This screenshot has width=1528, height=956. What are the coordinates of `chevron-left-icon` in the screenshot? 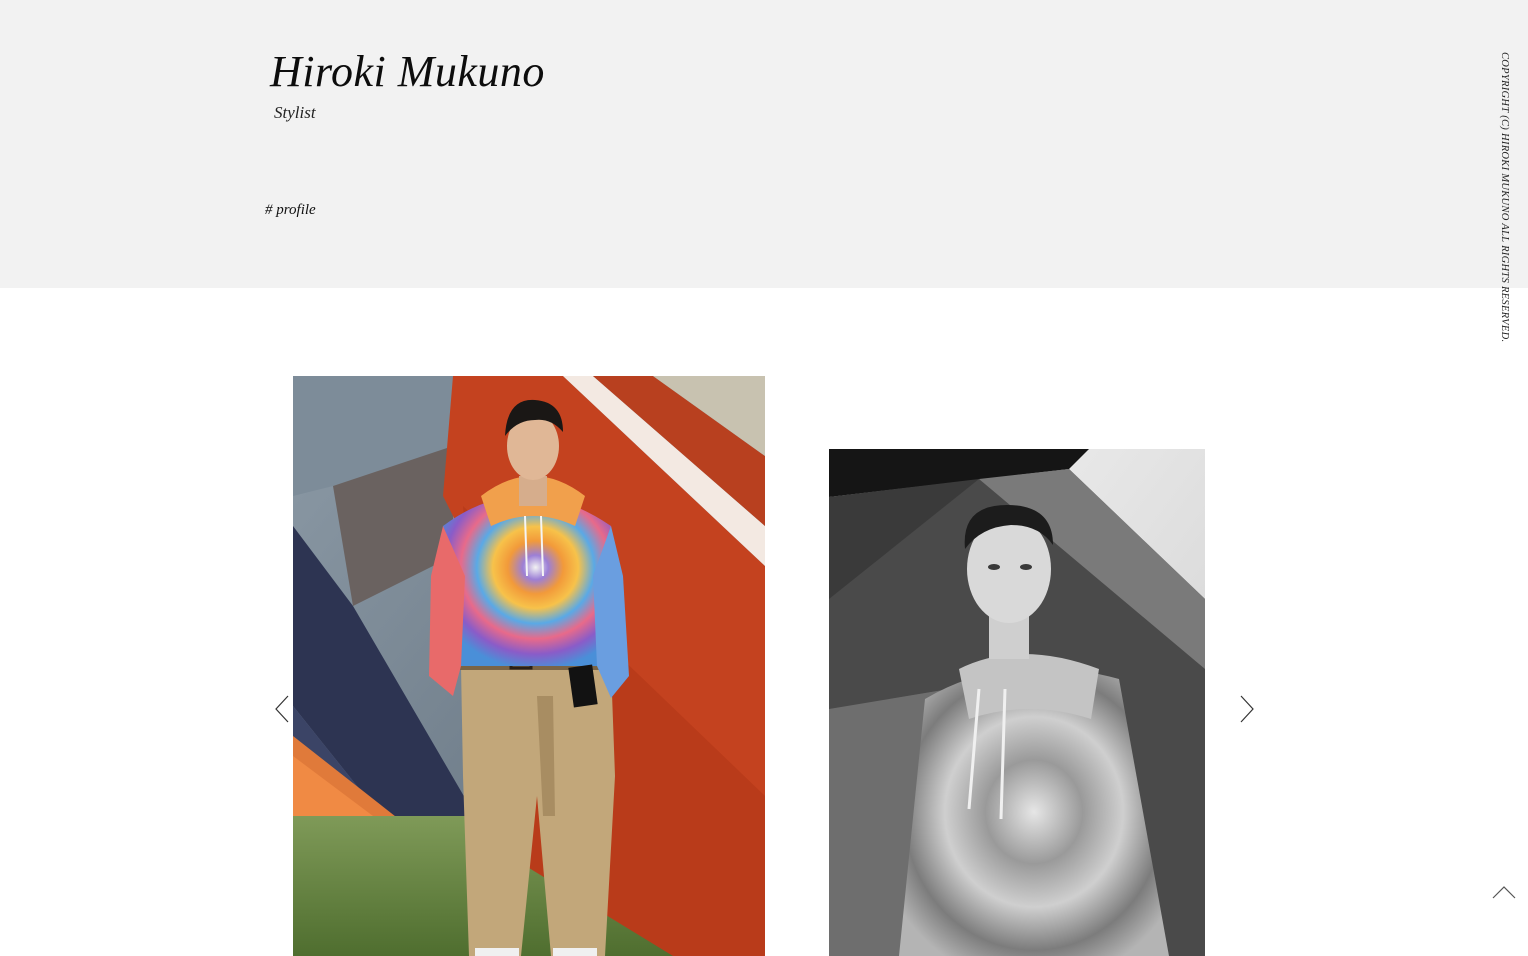 It's located at (282, 709).